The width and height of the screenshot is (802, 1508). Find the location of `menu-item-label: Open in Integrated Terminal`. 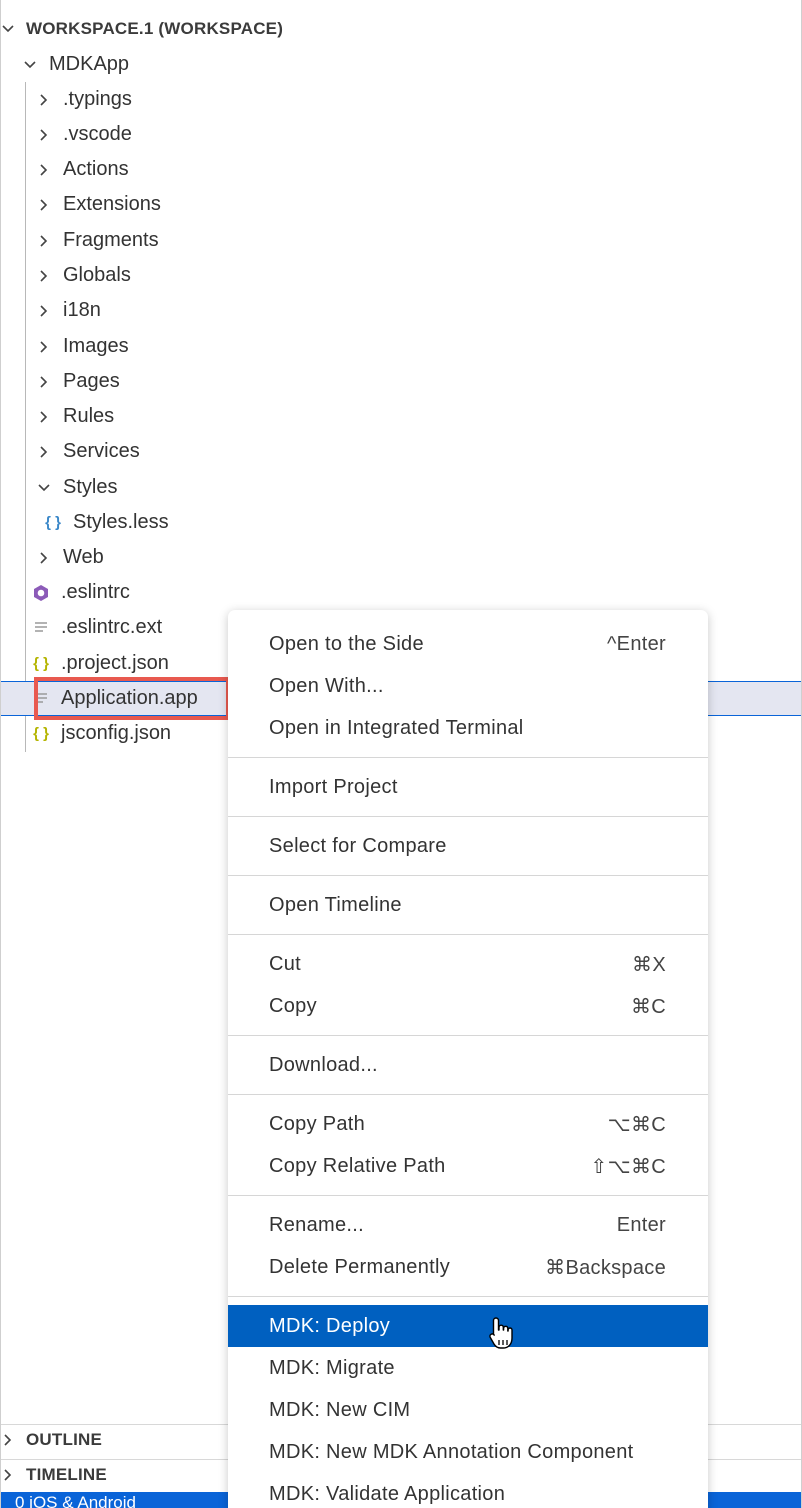

menu-item-label: Open in Integrated Terminal is located at coordinates (396, 727).